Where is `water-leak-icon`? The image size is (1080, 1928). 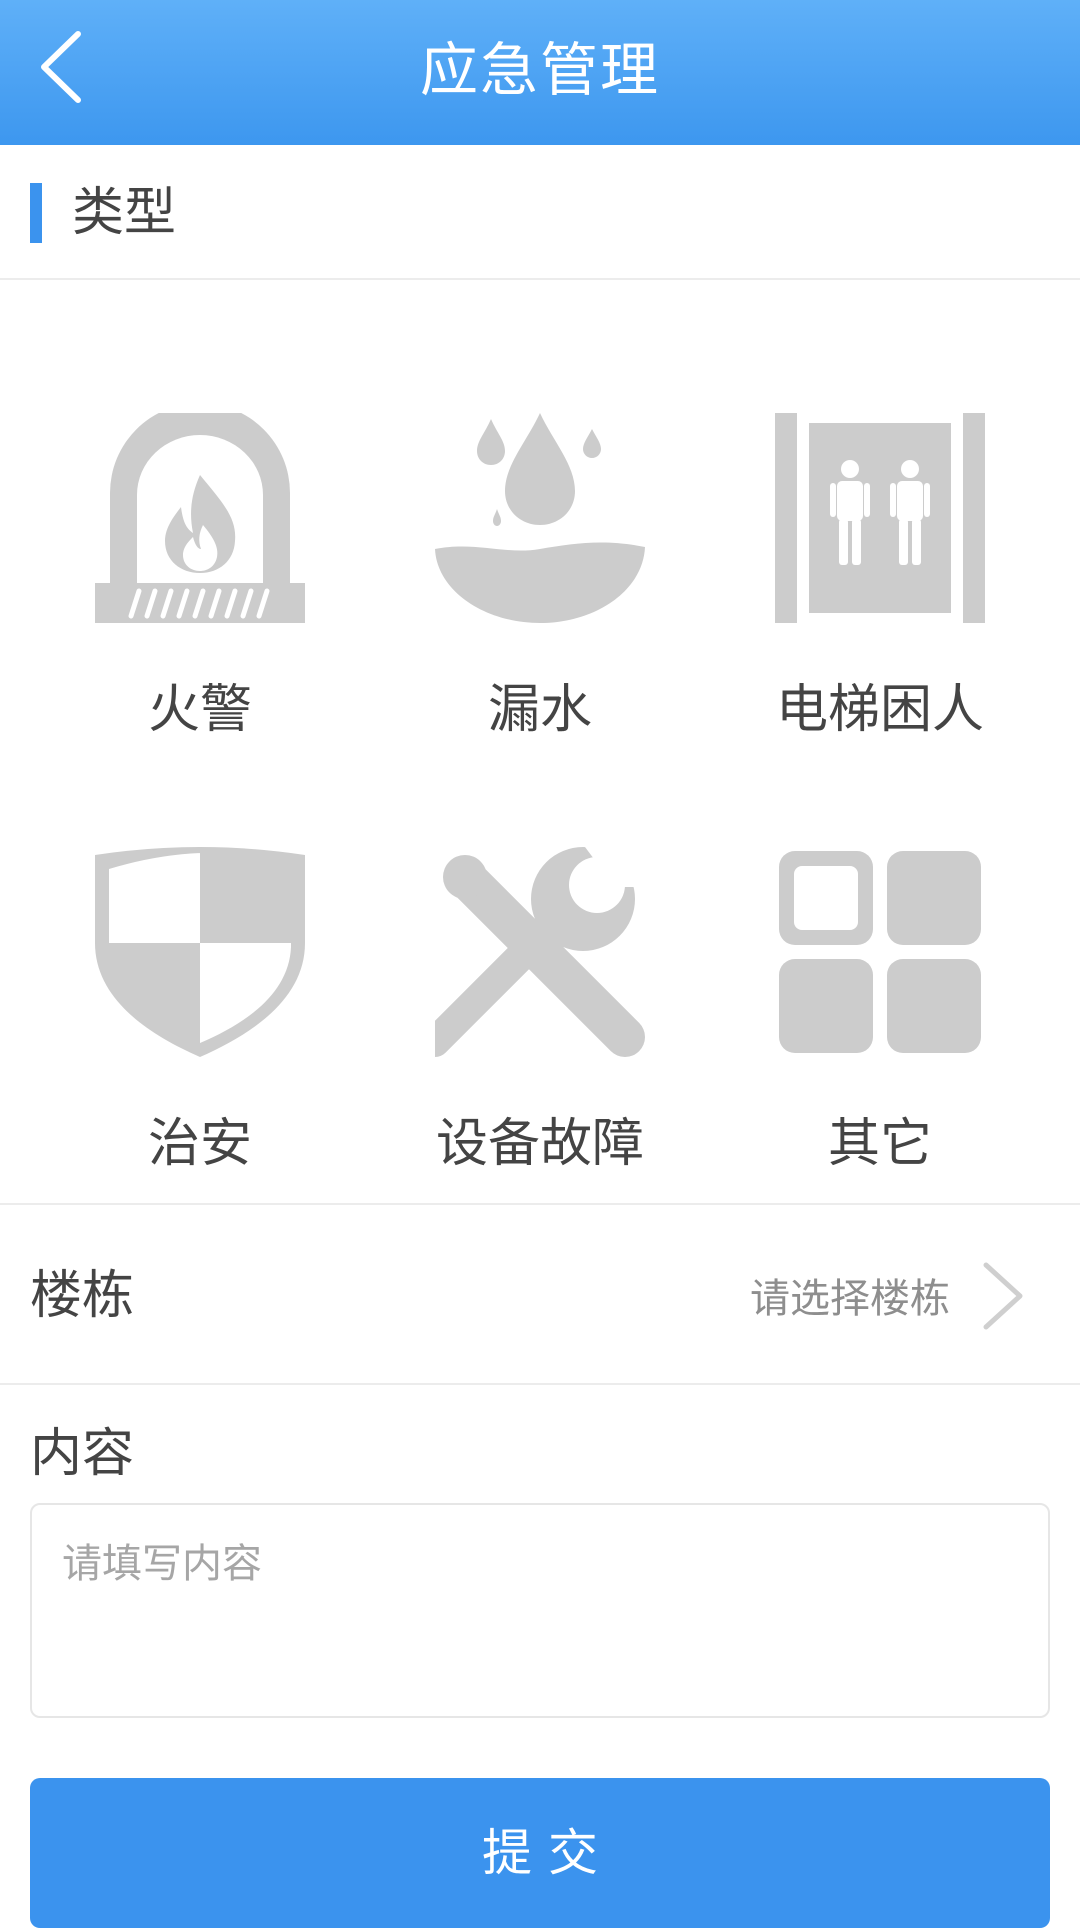
water-leak-icon is located at coordinates (540, 518).